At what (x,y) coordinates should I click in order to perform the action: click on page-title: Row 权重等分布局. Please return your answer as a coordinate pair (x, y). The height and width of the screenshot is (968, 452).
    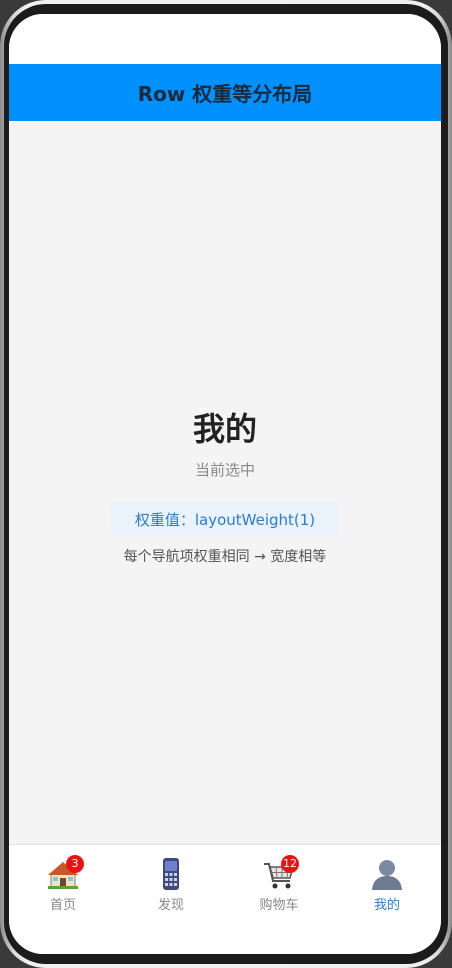
    Looking at the image, I should click on (225, 94).